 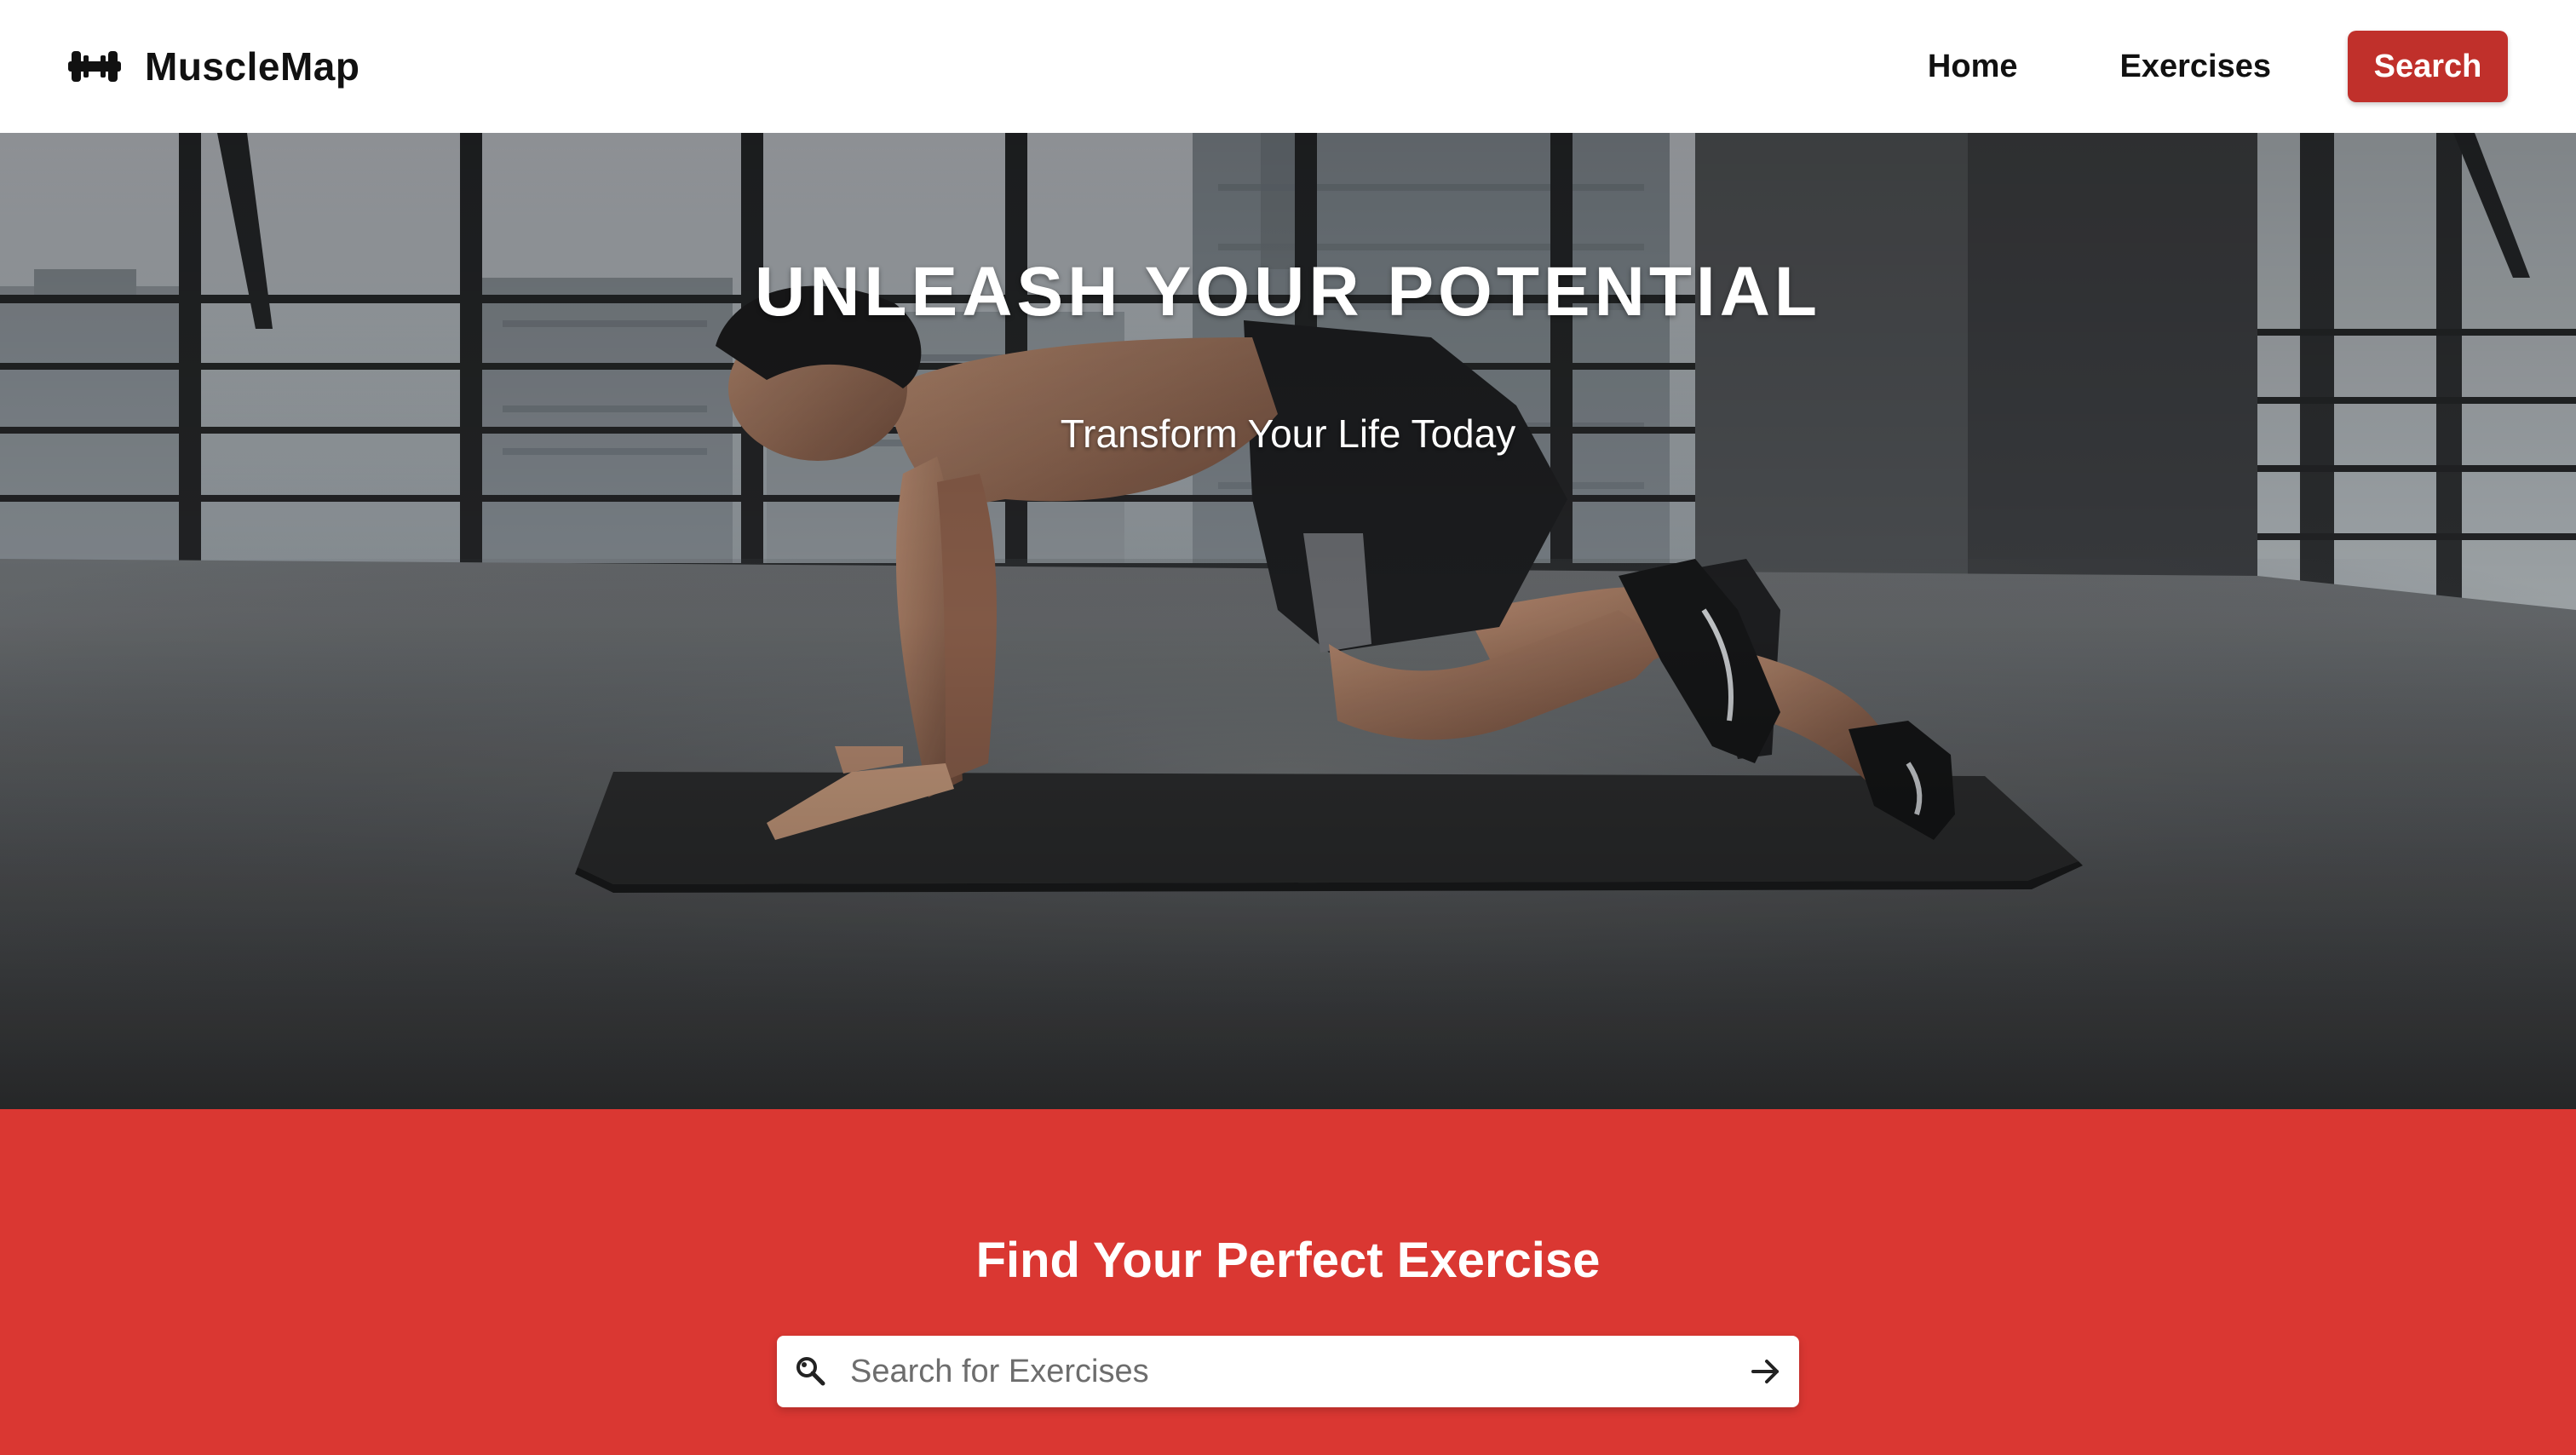 What do you see at coordinates (1288, 433) in the screenshot?
I see `hero-subtitle: Transform Your Life Today` at bounding box center [1288, 433].